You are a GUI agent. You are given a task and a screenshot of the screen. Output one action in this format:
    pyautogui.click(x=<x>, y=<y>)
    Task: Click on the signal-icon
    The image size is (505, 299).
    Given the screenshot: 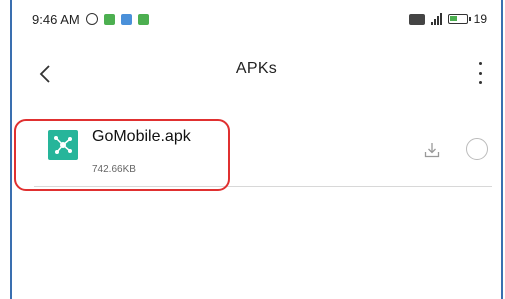 What is the action you would take?
    pyautogui.click(x=436, y=19)
    